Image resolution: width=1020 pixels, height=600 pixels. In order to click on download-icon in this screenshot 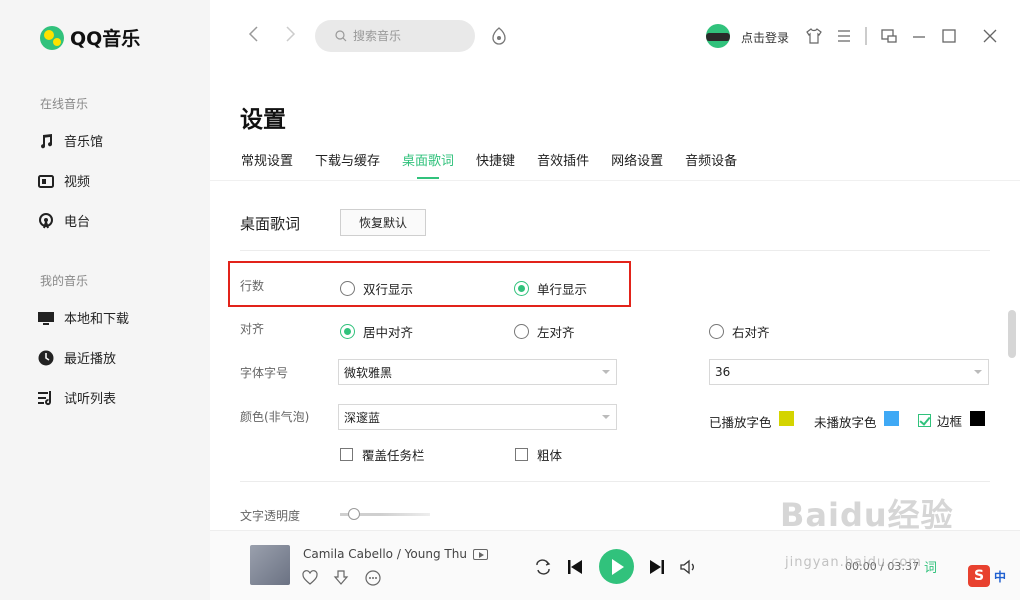, I will do `click(341, 578)`.